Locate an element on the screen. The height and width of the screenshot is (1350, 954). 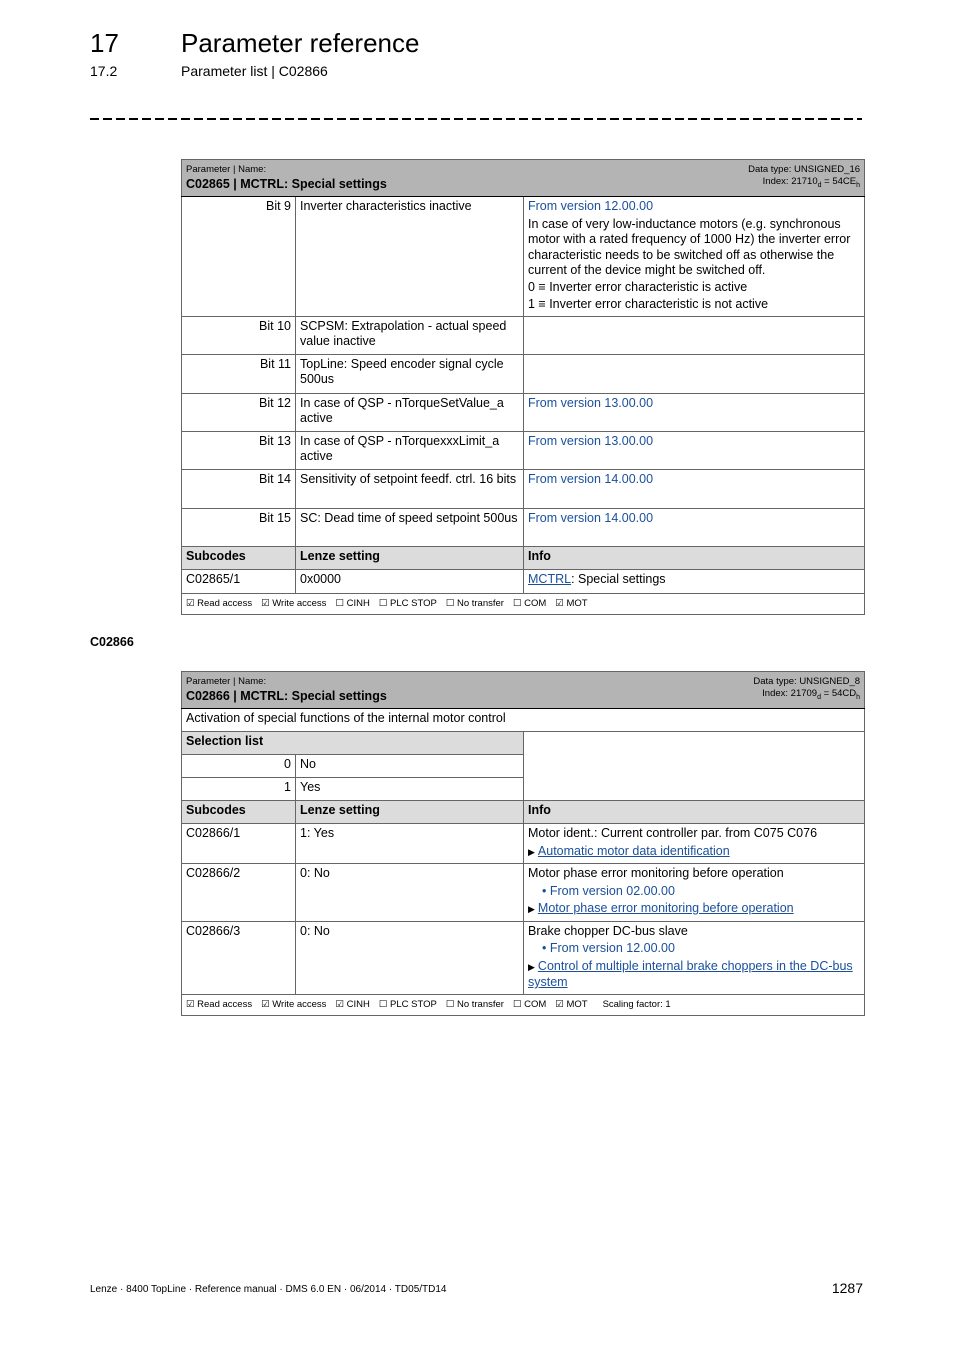
section-subheading: C02866 is located at coordinates (112, 642).